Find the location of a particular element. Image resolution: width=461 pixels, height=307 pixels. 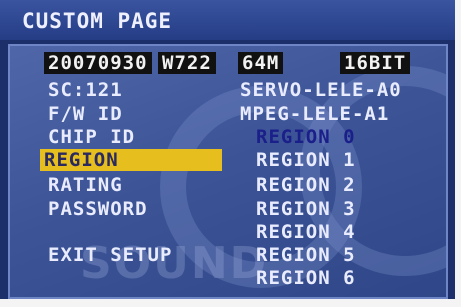

firmware-id-label: F/W ID is located at coordinates (85, 114).